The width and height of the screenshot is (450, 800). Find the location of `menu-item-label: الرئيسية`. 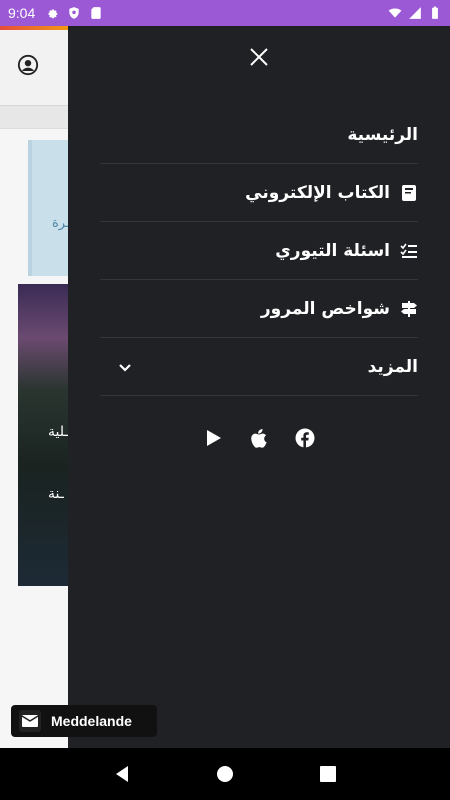

menu-item-label: الرئيسية is located at coordinates (382, 134).